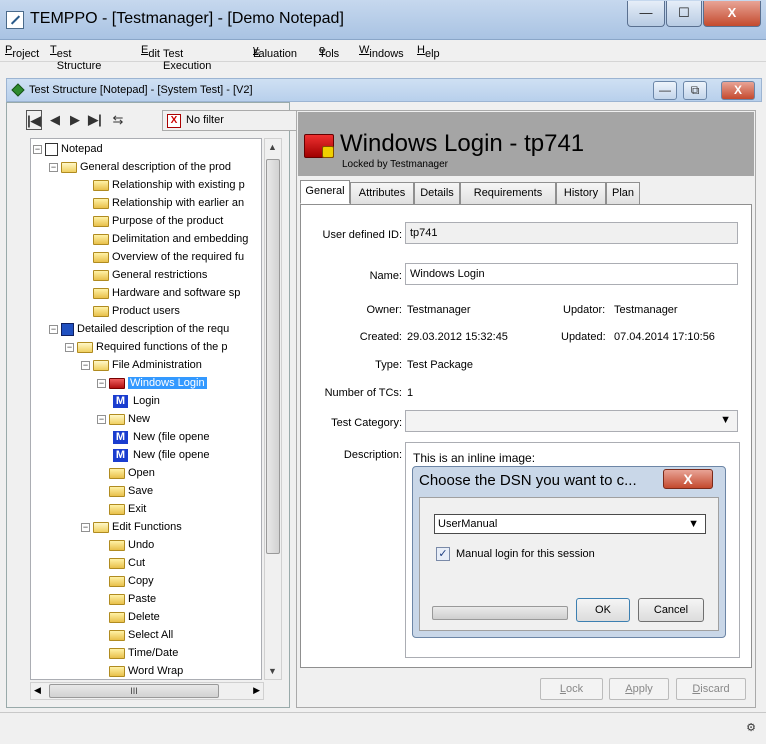 Image resolution: width=766 pixels, height=744 pixels. What do you see at coordinates (160, 294) in the screenshot?
I see `tree-node: Hardware and software sp` at bounding box center [160, 294].